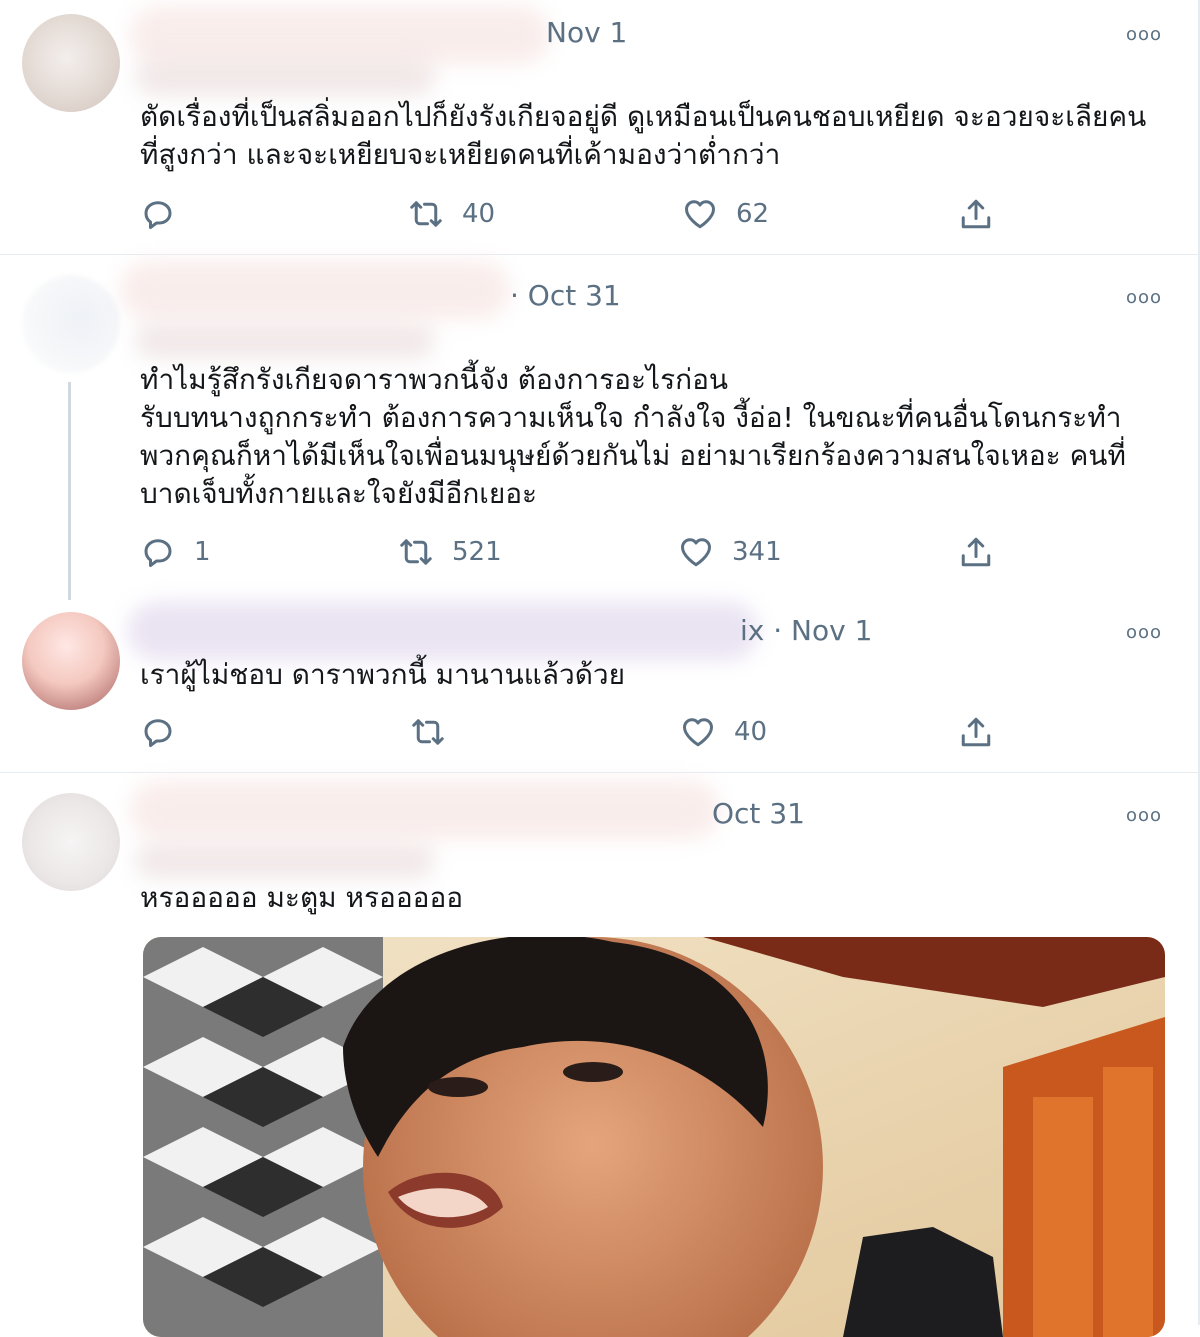  What do you see at coordinates (586, 32) in the screenshot?
I see `tweet-date: Nov 1` at bounding box center [586, 32].